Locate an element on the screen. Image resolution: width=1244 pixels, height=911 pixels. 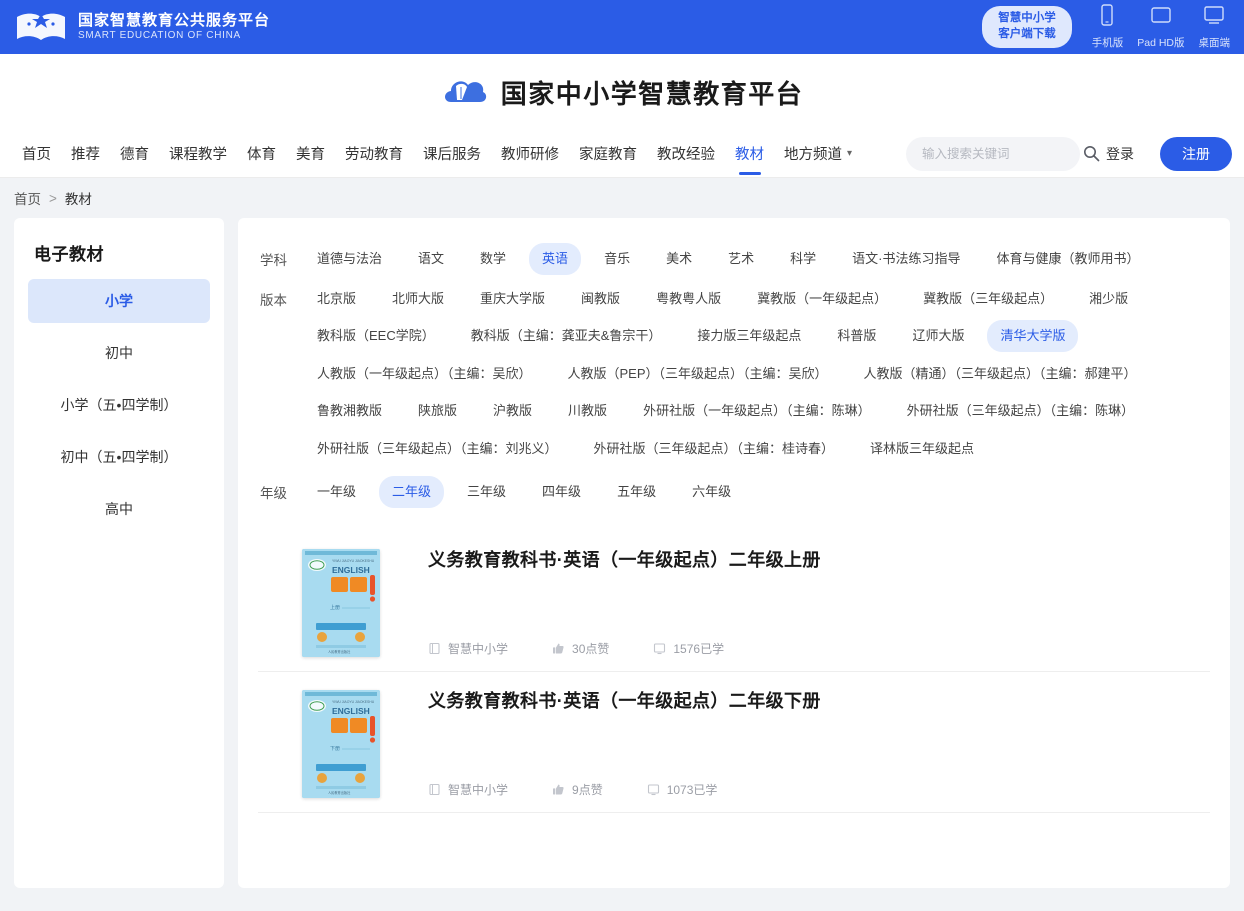
filter-chip: 一年级 is located at coordinates (336, 492).